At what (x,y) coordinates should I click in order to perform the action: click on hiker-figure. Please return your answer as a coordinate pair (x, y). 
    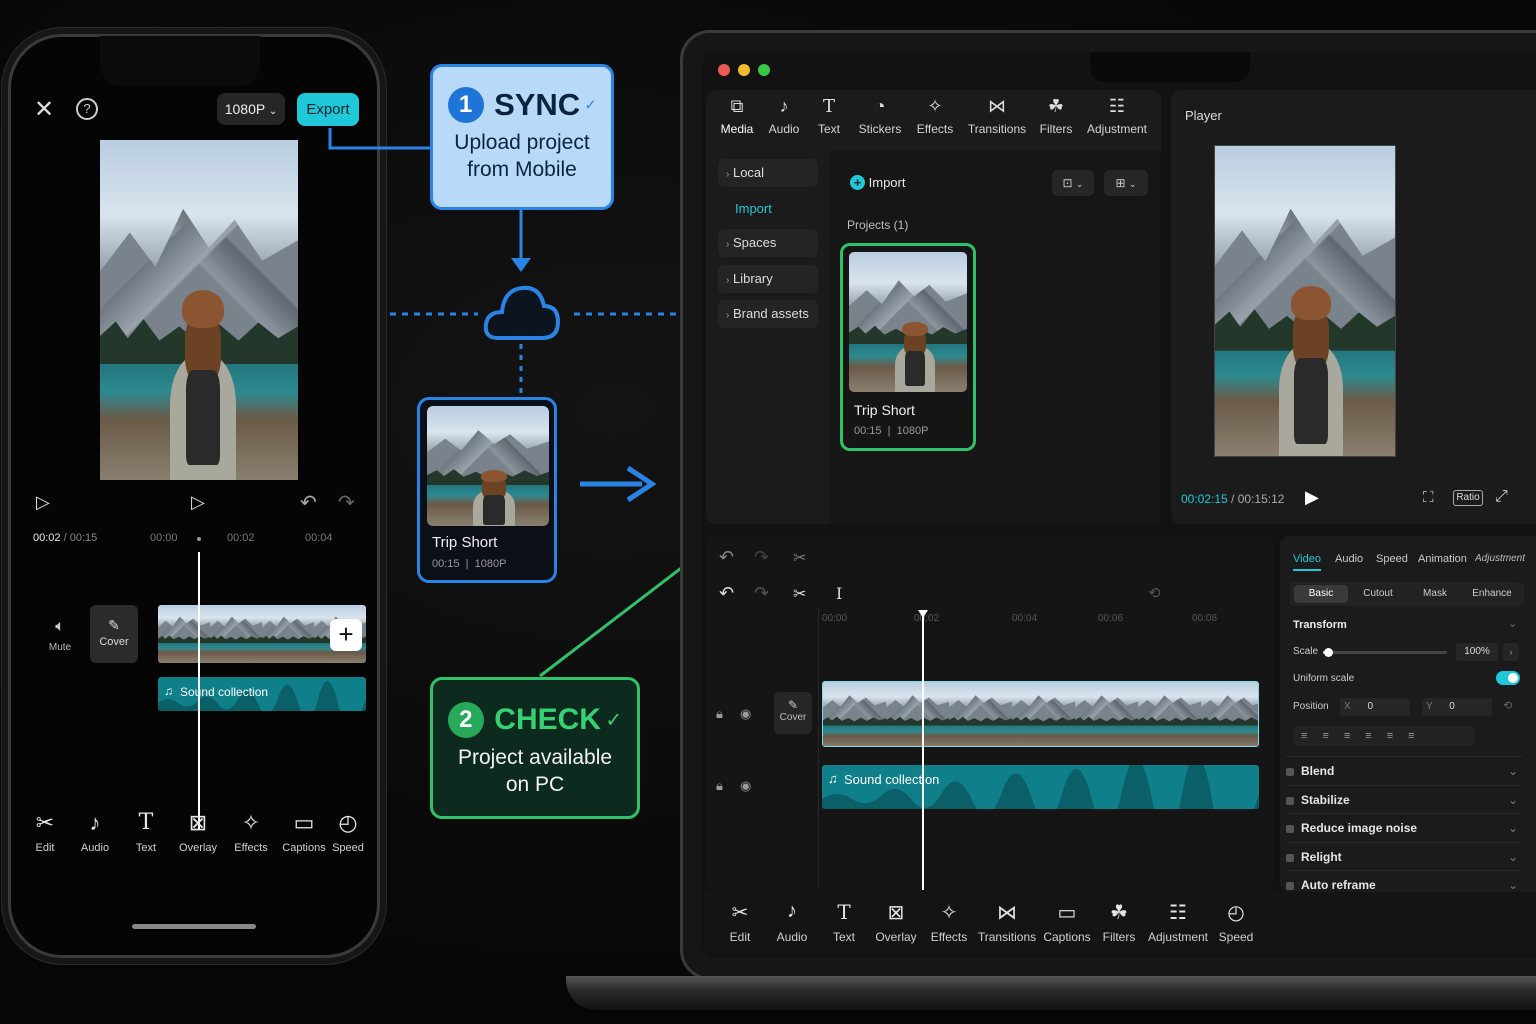
    Looking at the image, I should click on (1311, 371).